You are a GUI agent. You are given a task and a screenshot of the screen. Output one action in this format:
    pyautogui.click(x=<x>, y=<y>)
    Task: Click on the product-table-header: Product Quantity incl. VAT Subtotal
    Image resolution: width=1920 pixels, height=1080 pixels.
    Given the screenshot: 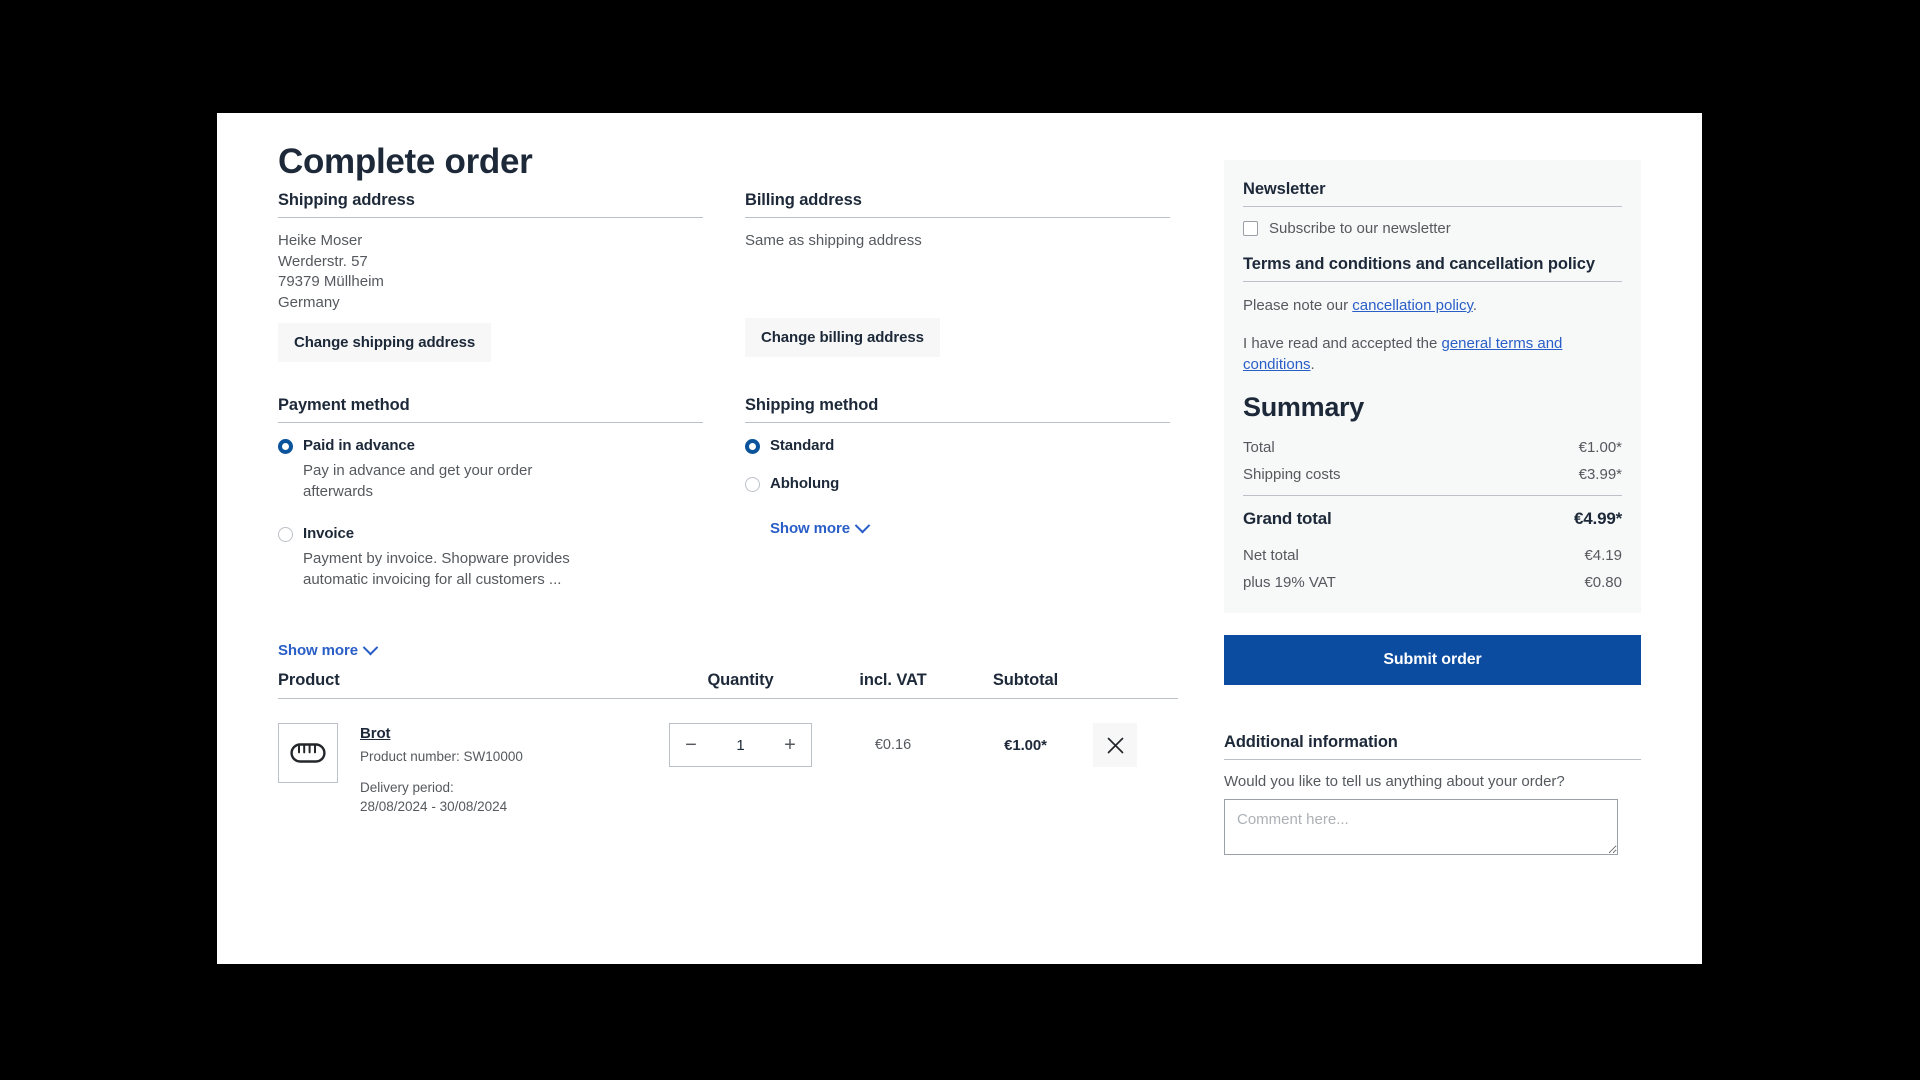 What is the action you would take?
    pyautogui.click(x=728, y=684)
    